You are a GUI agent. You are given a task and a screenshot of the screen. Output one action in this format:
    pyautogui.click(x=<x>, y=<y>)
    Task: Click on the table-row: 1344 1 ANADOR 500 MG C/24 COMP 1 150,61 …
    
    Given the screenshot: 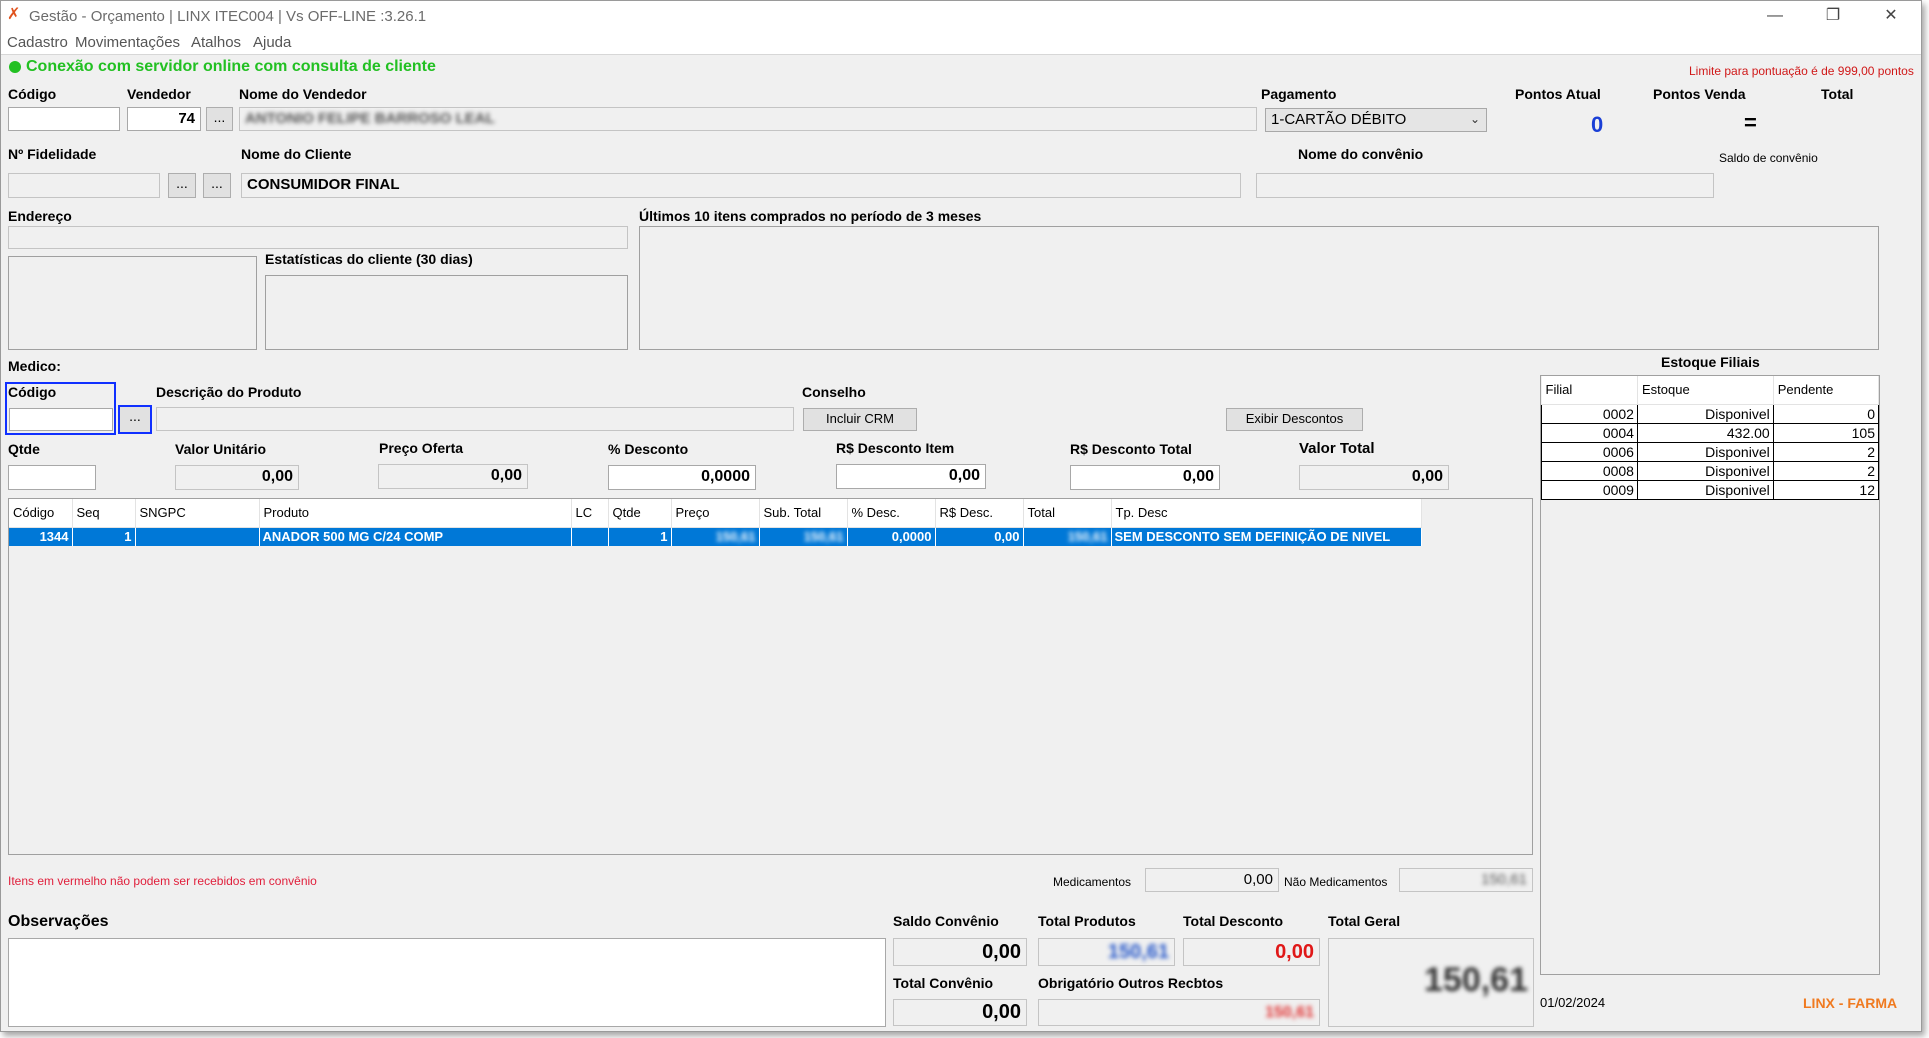 What is the action you would take?
    pyautogui.click(x=715, y=536)
    